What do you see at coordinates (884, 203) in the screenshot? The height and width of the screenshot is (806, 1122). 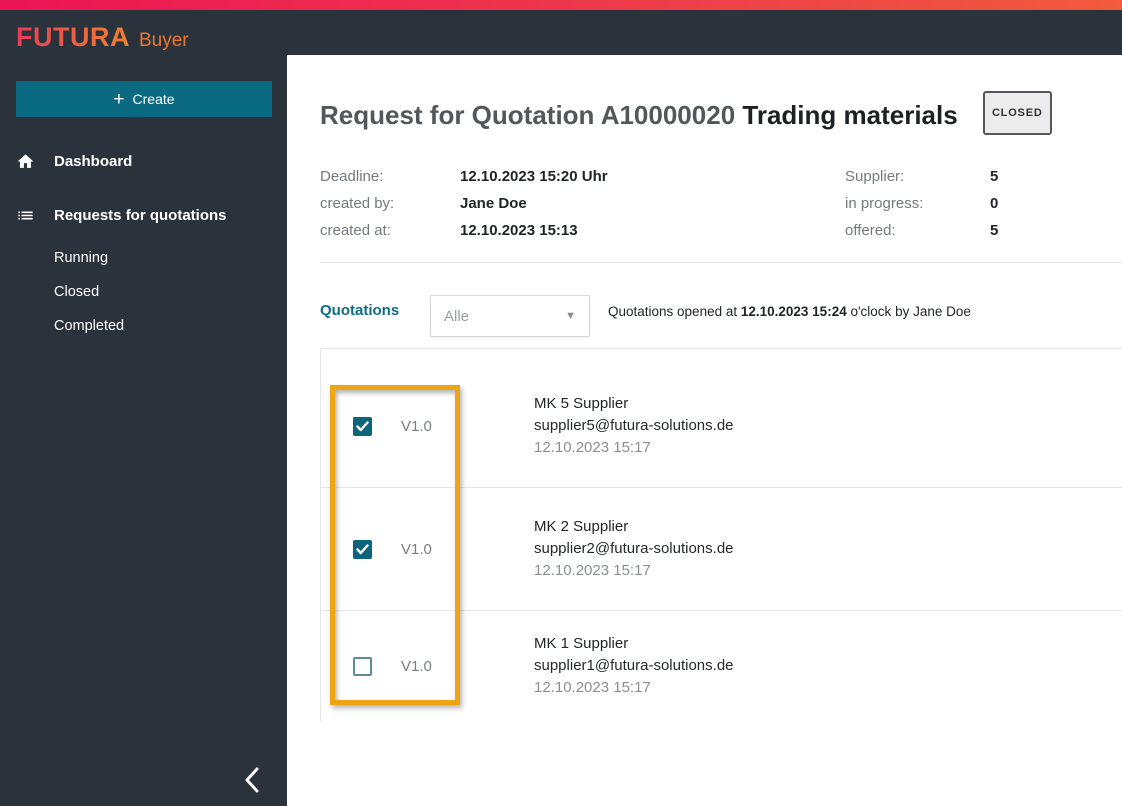 I see `meta-label: in progress:` at bounding box center [884, 203].